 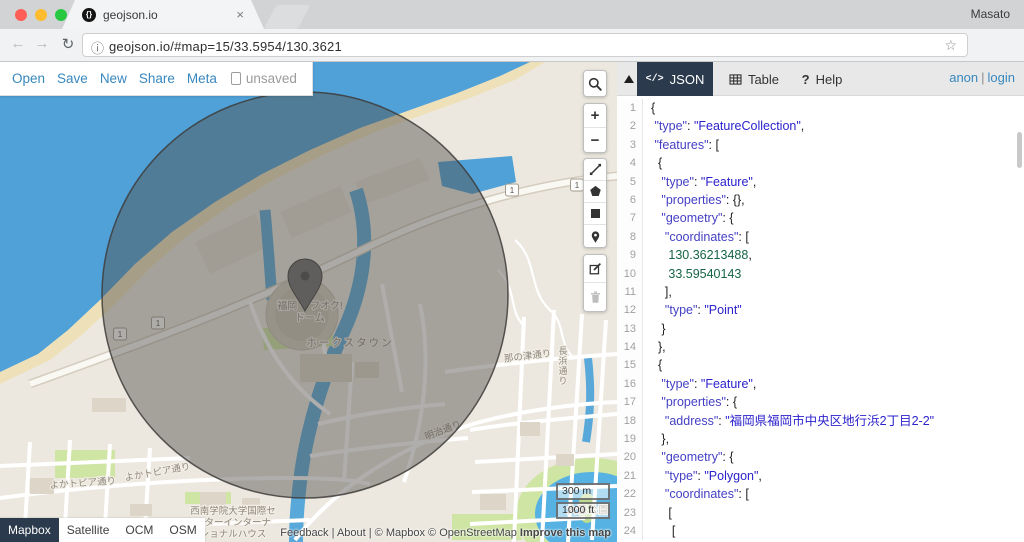 I want to click on editor-scrollbar, so click(x=1019, y=150).